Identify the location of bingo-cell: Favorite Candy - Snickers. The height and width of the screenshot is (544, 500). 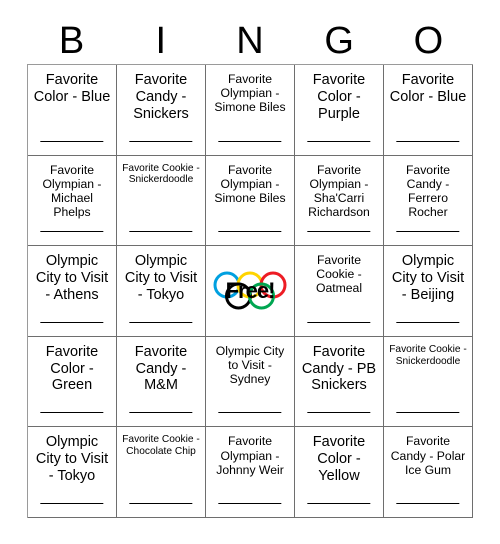
(161, 110).